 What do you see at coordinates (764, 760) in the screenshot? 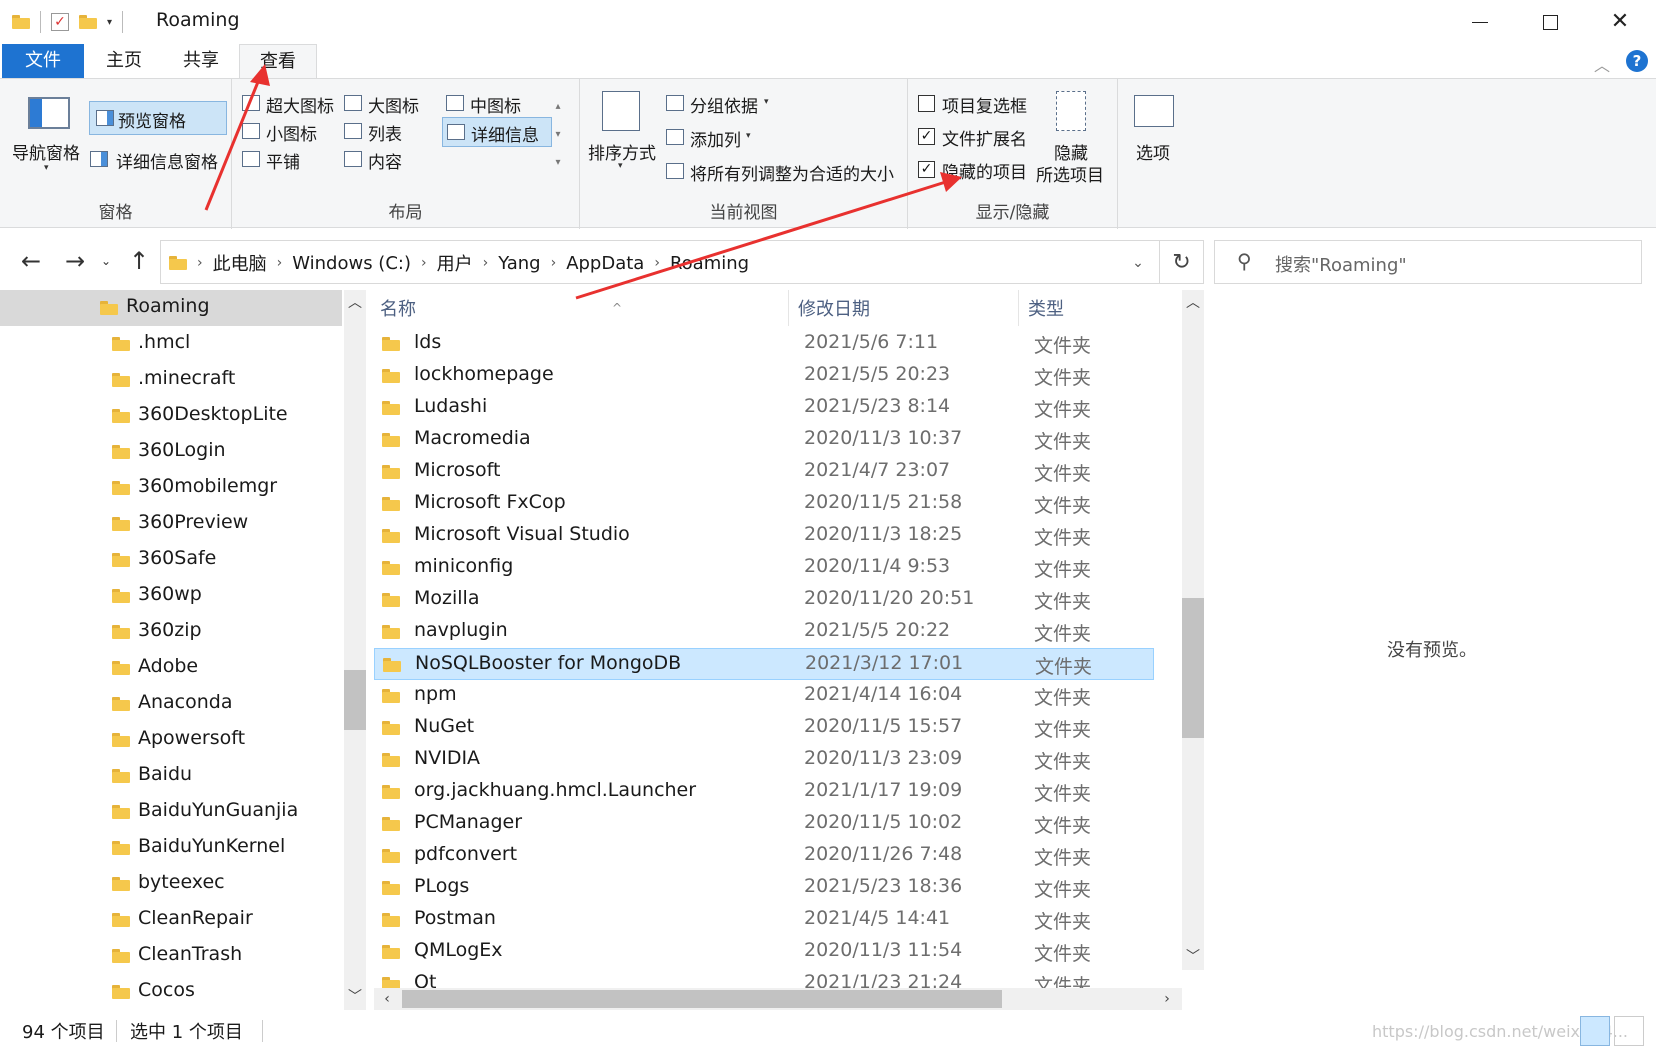
I see `file-row: NVIDIA 2020/11/3 23:09 文件夹` at bounding box center [764, 760].